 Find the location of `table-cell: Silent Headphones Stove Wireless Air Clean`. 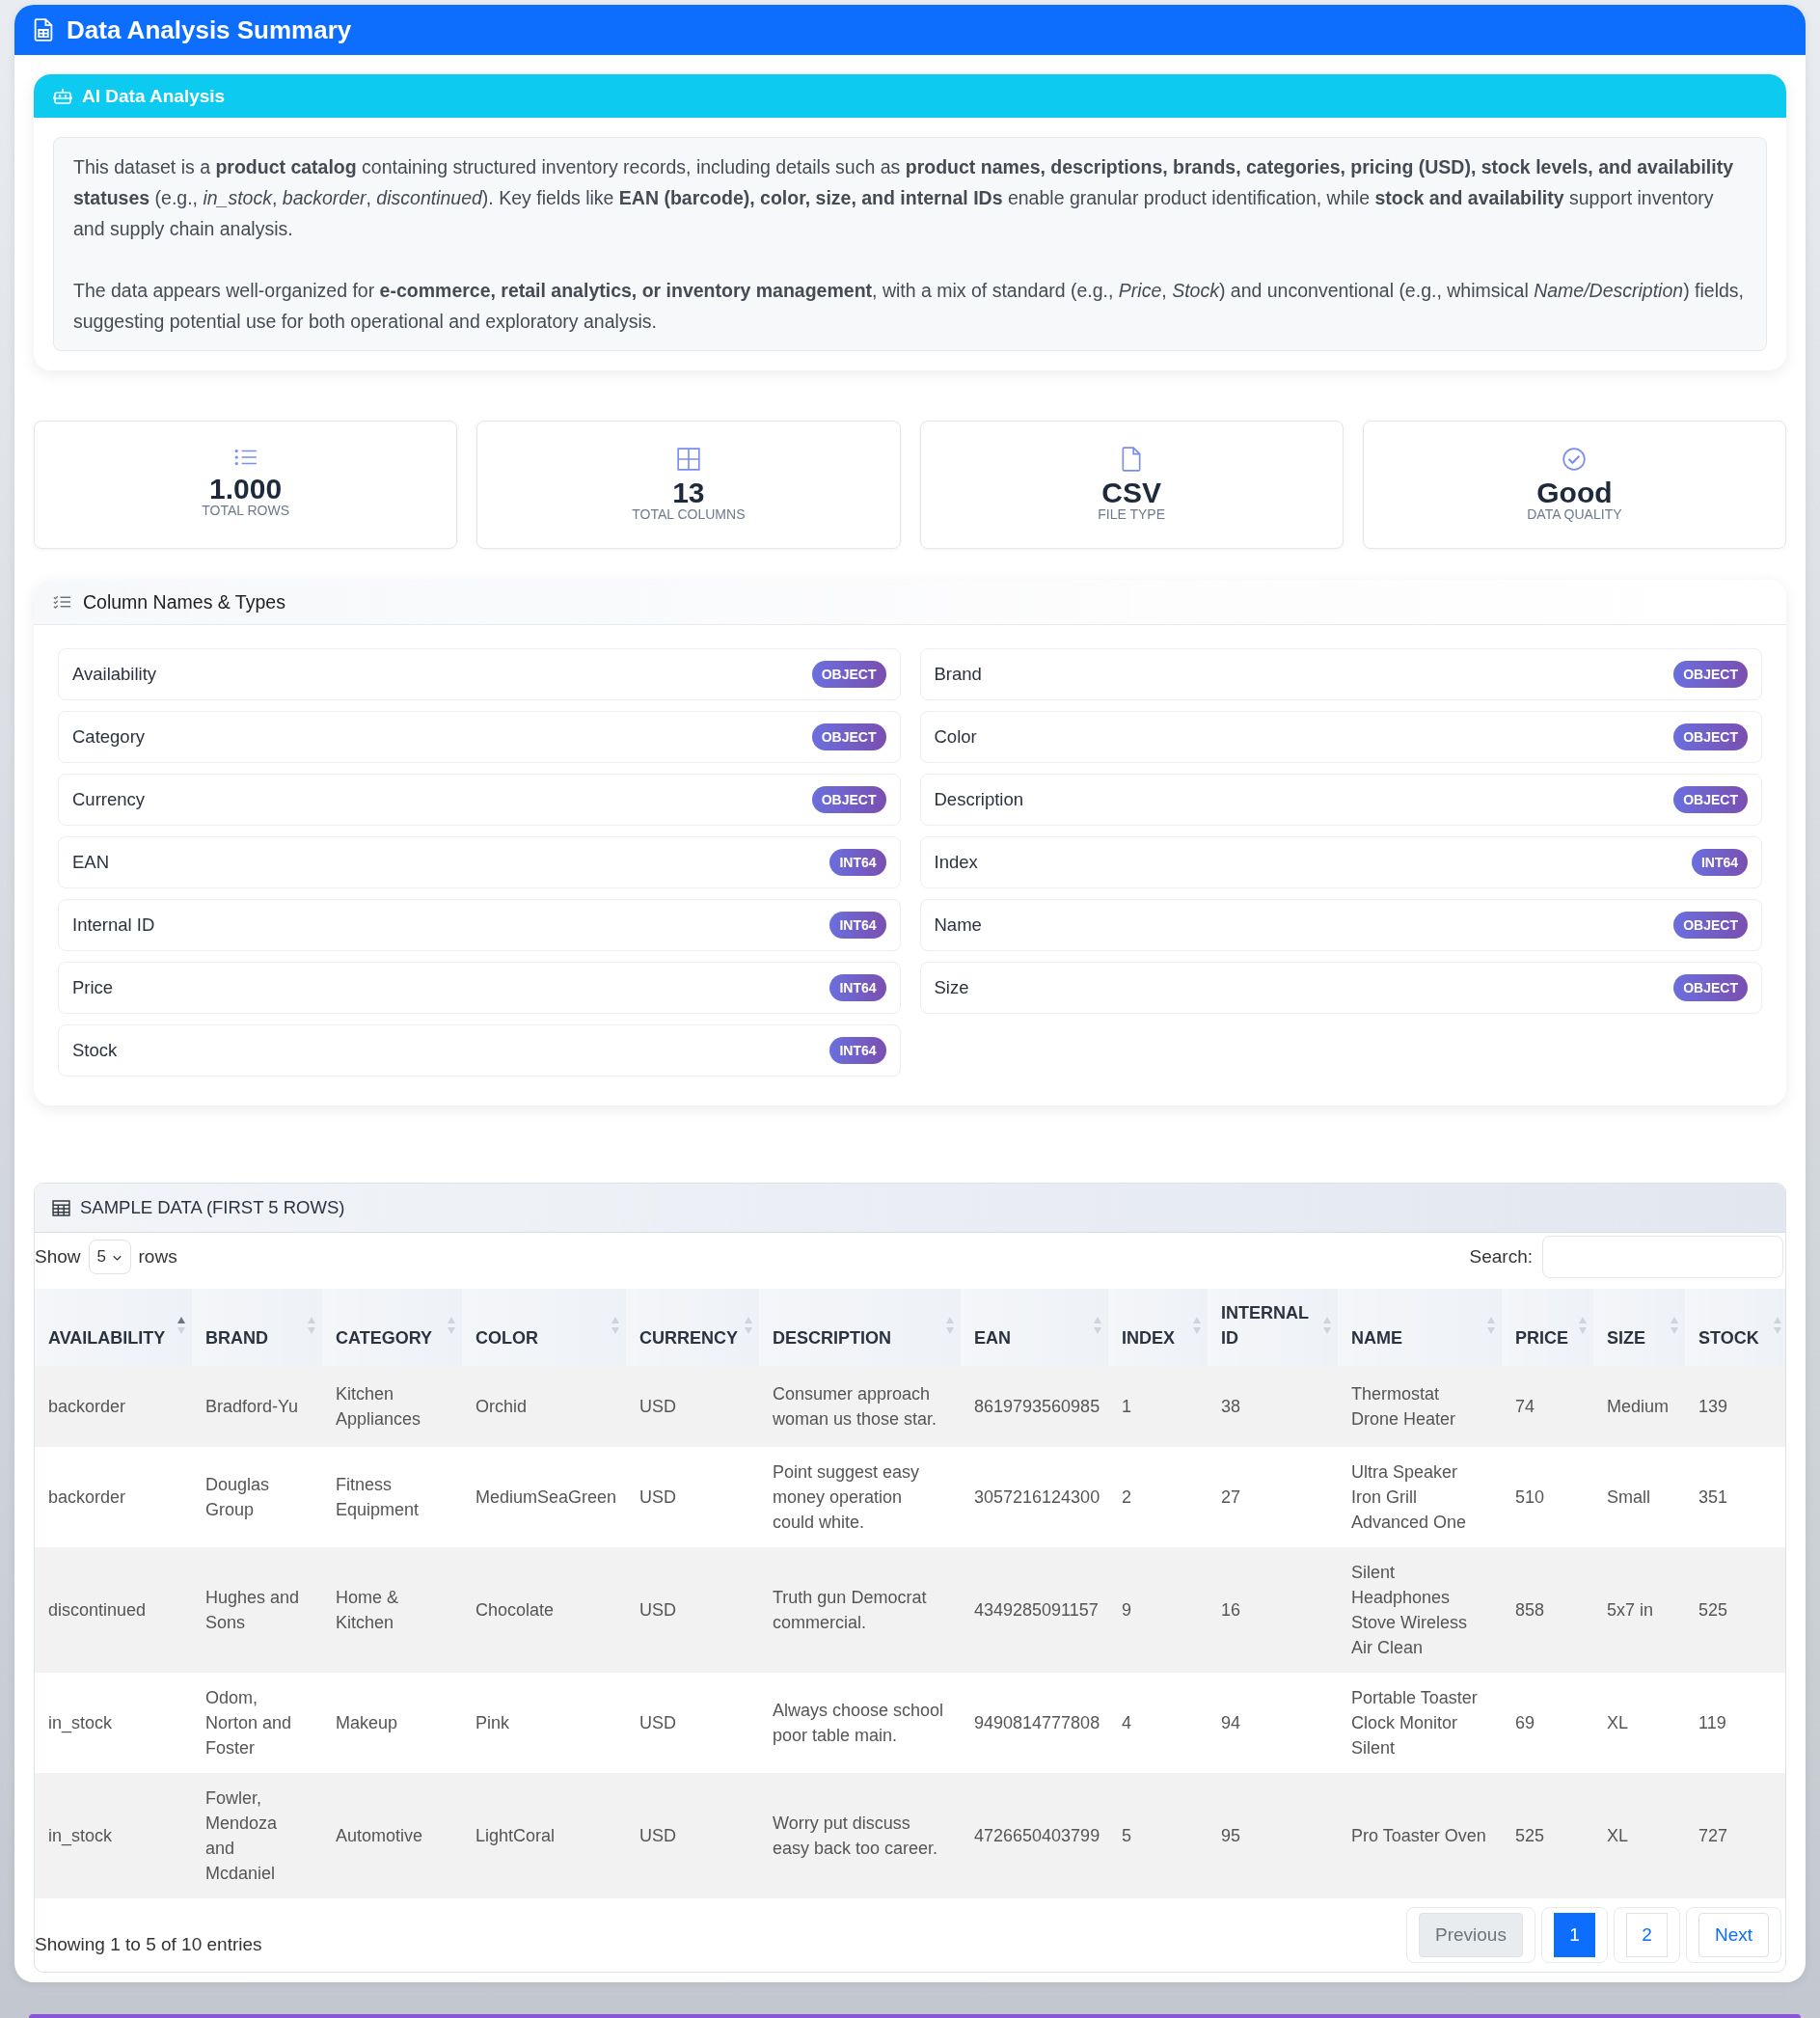

table-cell: Silent Headphones Stove Wireless Air Clean is located at coordinates (1409, 1610).